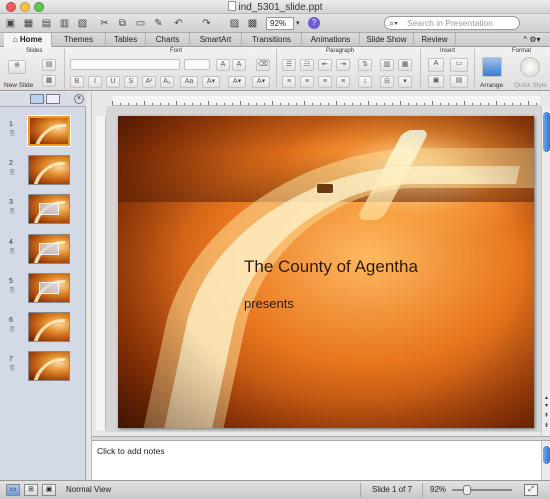 The width and height of the screenshot is (550, 499). I want to click on scroll-thumb, so click(546, 132).